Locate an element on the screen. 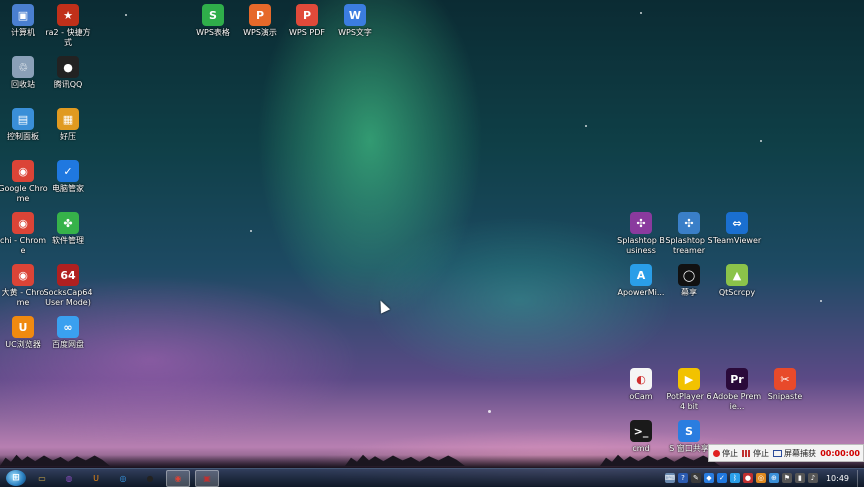 Image resolution: width=864 pixels, height=487 pixels. desktop-icon-qq-penguin-icon: ● 腾讯QQ is located at coordinates (68, 73).